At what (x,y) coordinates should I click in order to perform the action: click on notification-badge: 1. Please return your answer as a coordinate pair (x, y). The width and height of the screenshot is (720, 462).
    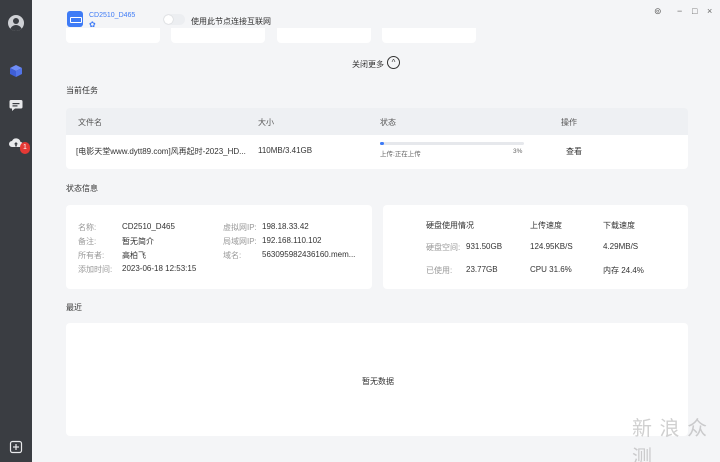
    Looking at the image, I should click on (25, 148).